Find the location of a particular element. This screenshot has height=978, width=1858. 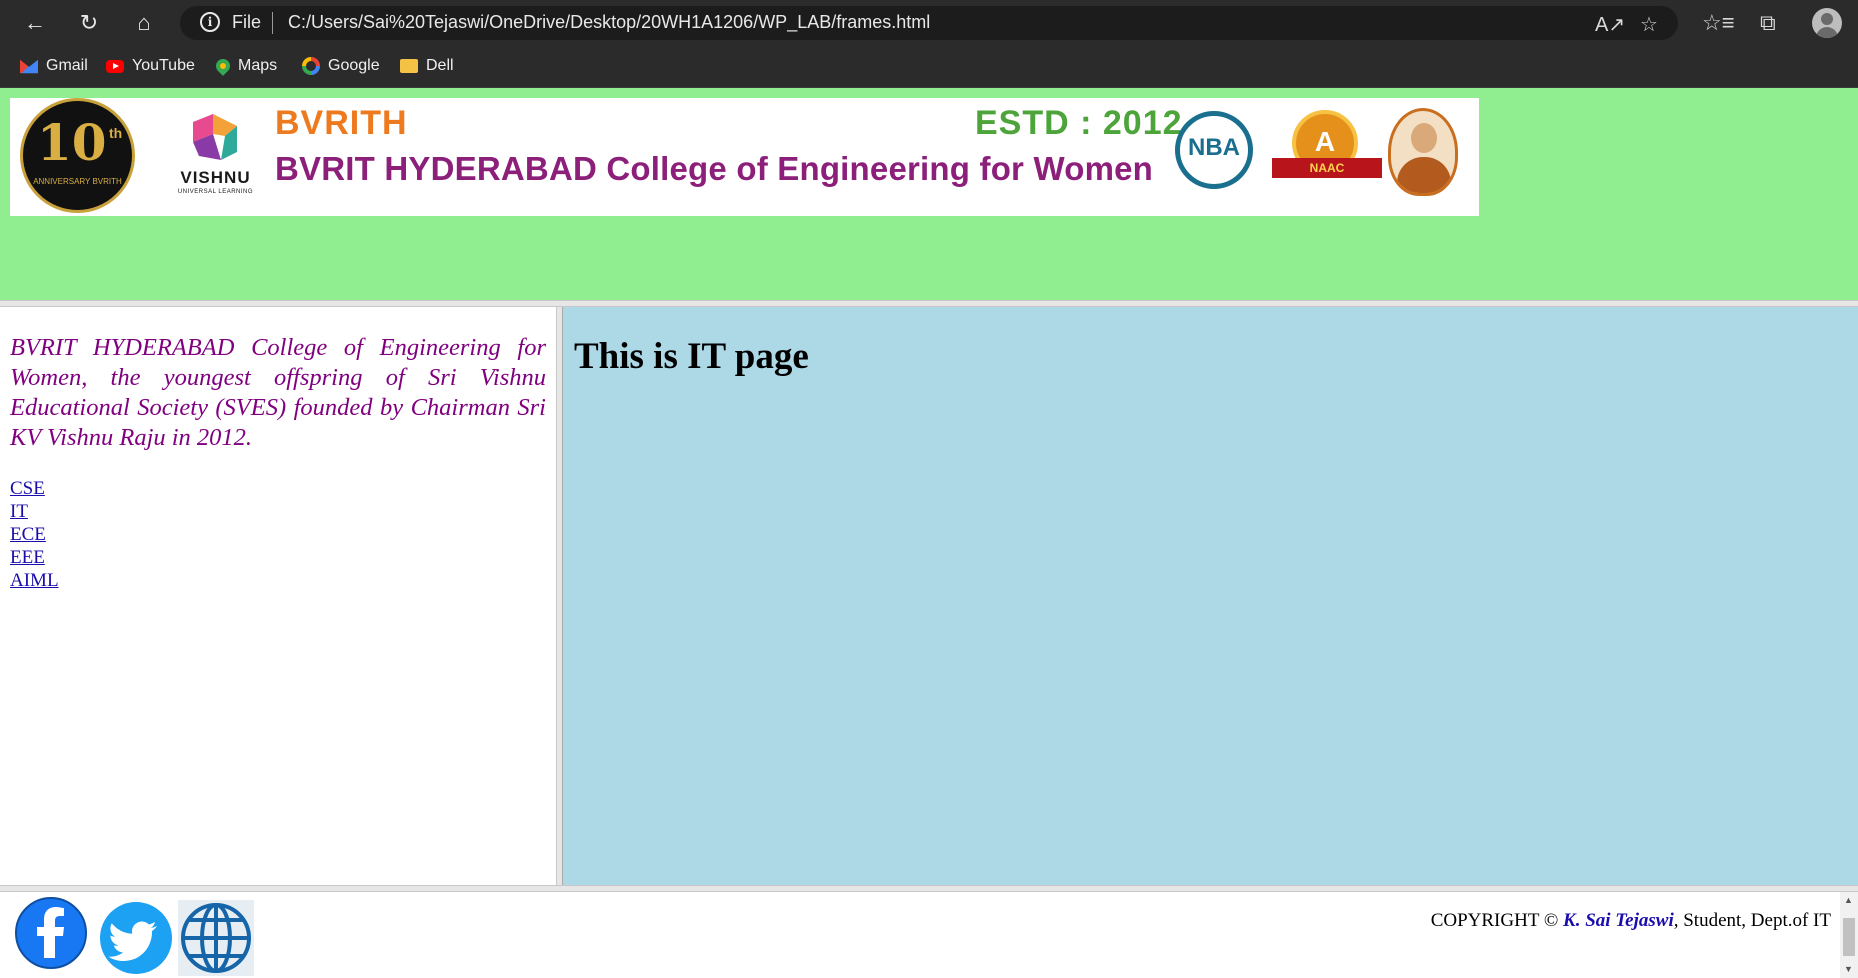

anniversary-number: 10 is located at coordinates (72, 142).